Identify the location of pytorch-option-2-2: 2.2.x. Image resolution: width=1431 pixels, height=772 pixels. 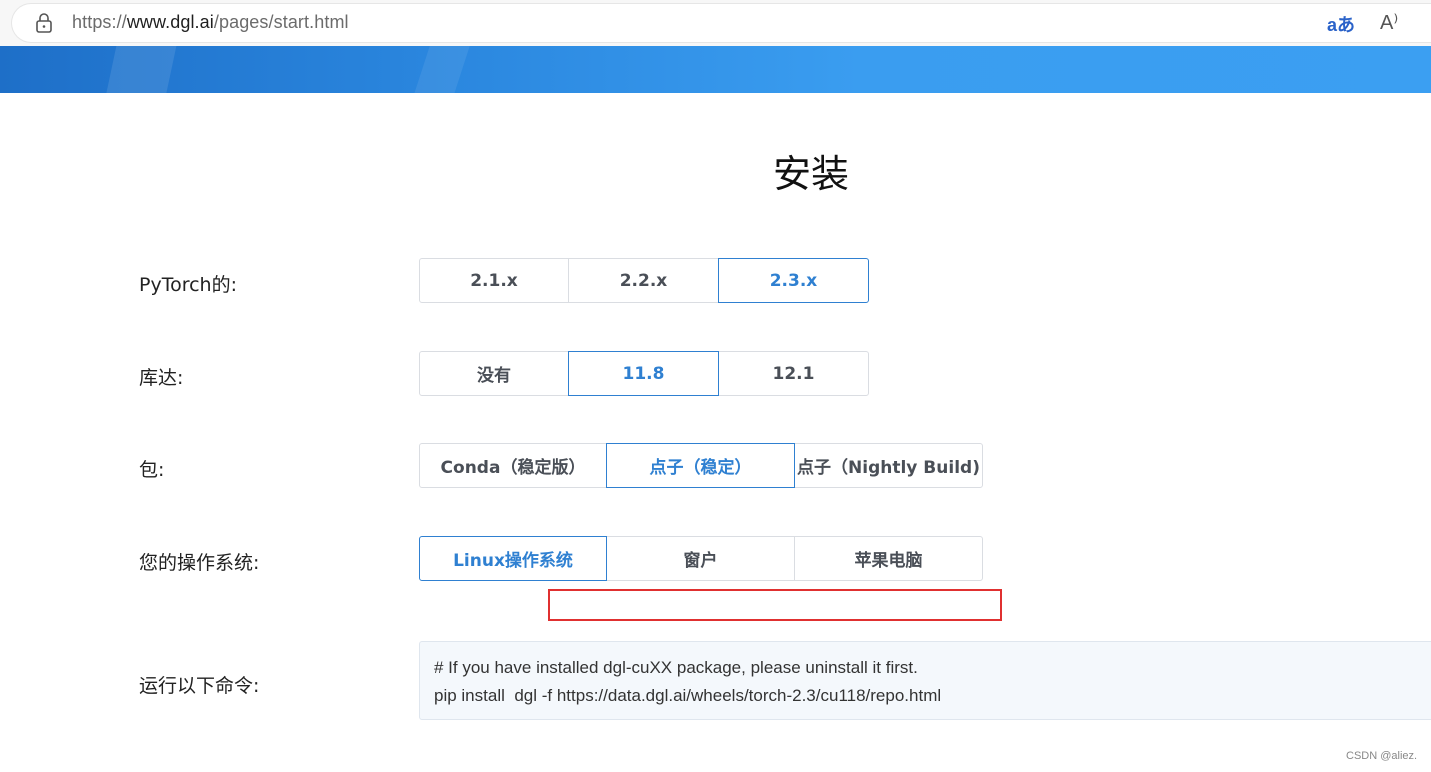
(643, 280).